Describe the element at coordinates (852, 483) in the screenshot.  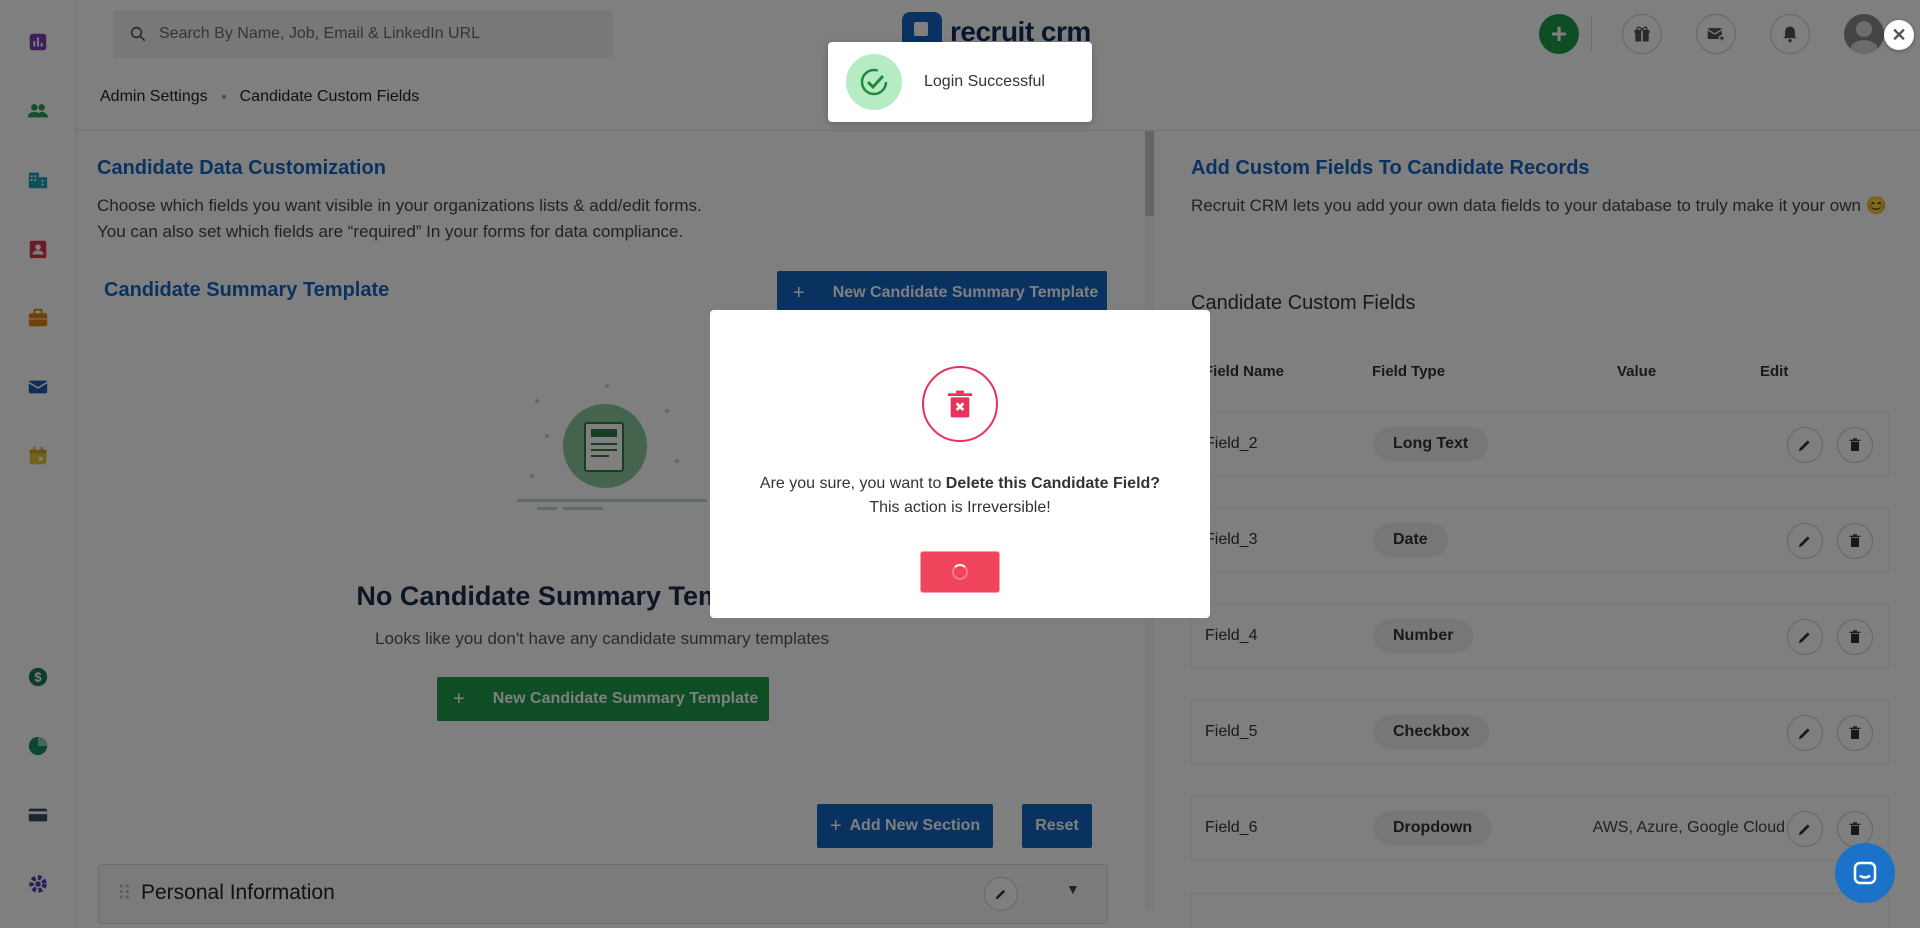
I see `modal-text-prefix: Are you sure, you want to` at that location.